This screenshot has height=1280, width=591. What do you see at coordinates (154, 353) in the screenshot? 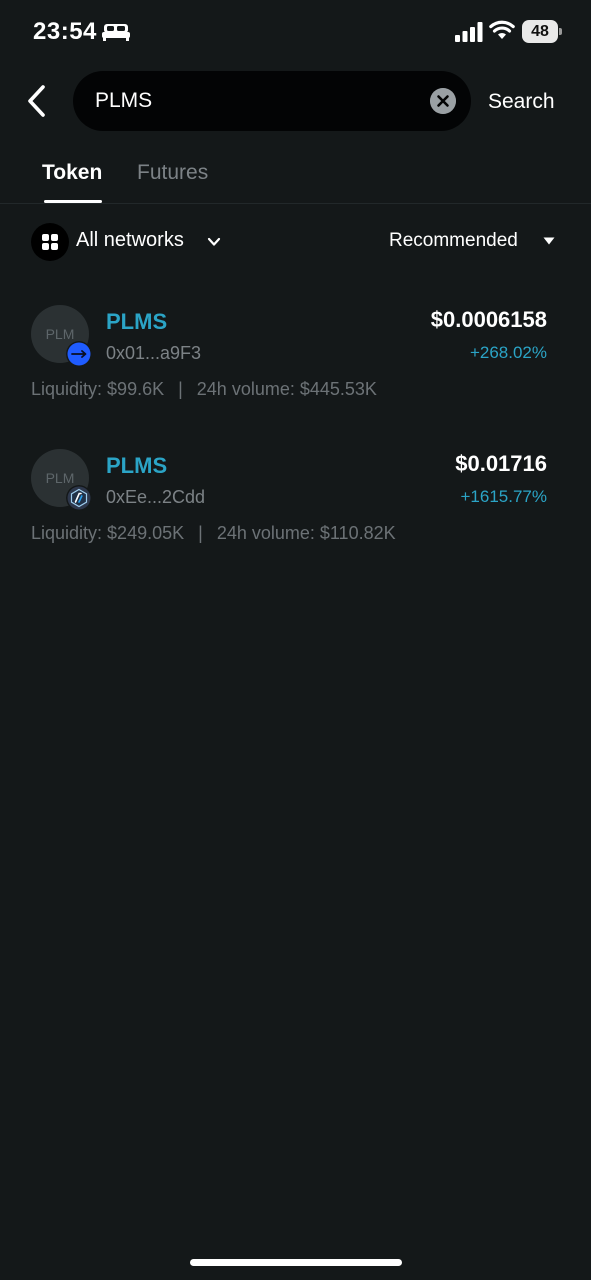
I see `token-address: 0x01...a9F3` at bounding box center [154, 353].